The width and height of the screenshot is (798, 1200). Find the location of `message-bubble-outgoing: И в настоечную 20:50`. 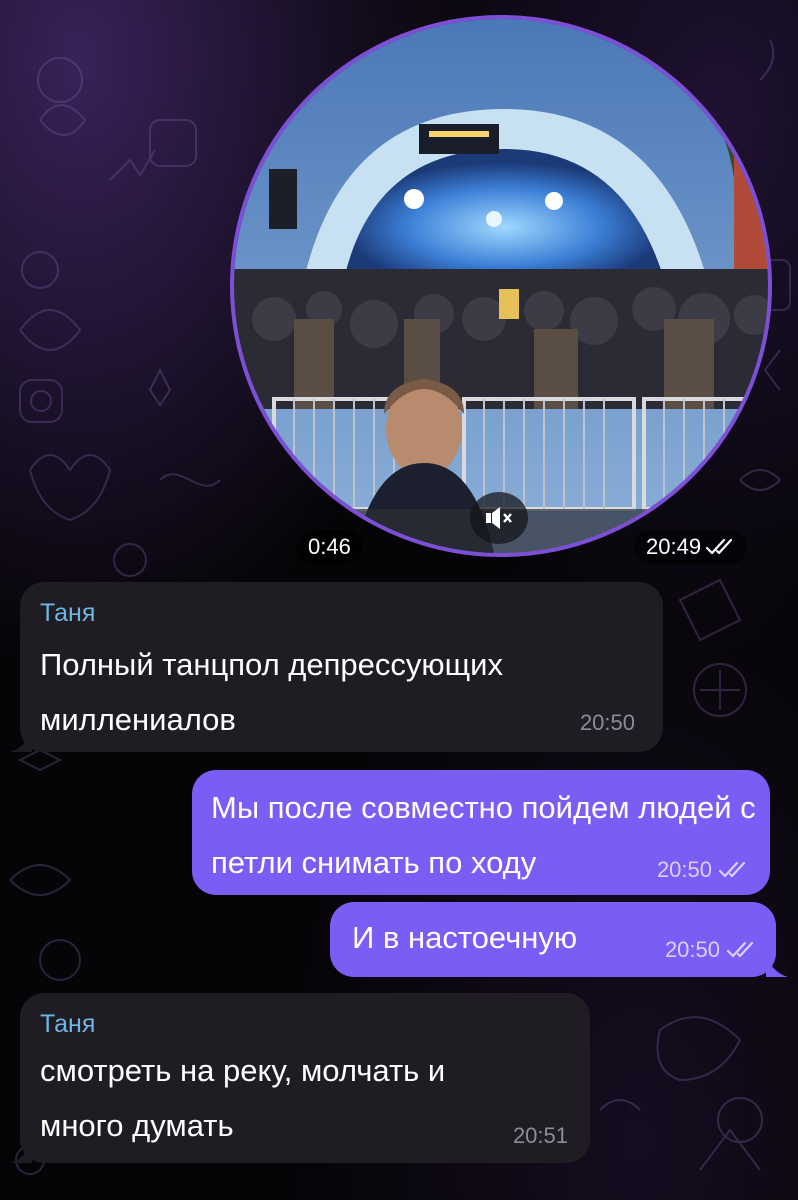

message-bubble-outgoing: И в настоечную 20:50 is located at coordinates (553, 939).